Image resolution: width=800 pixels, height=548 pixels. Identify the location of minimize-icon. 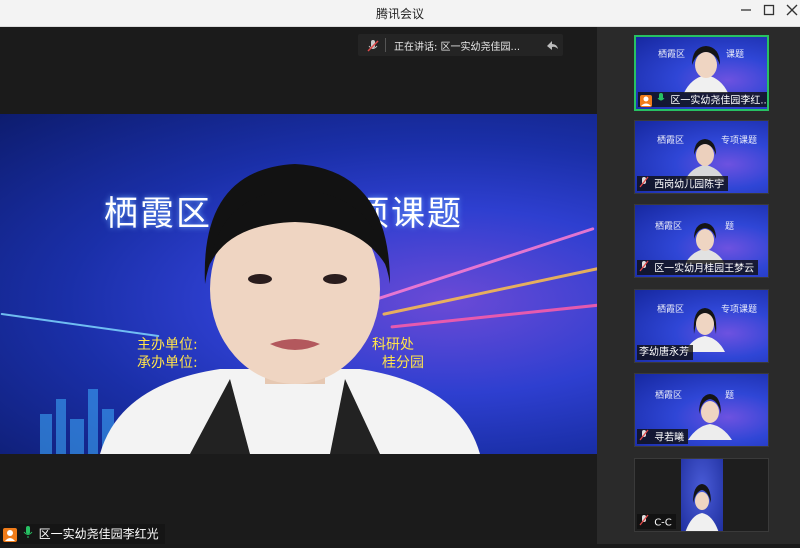
(746, 13).